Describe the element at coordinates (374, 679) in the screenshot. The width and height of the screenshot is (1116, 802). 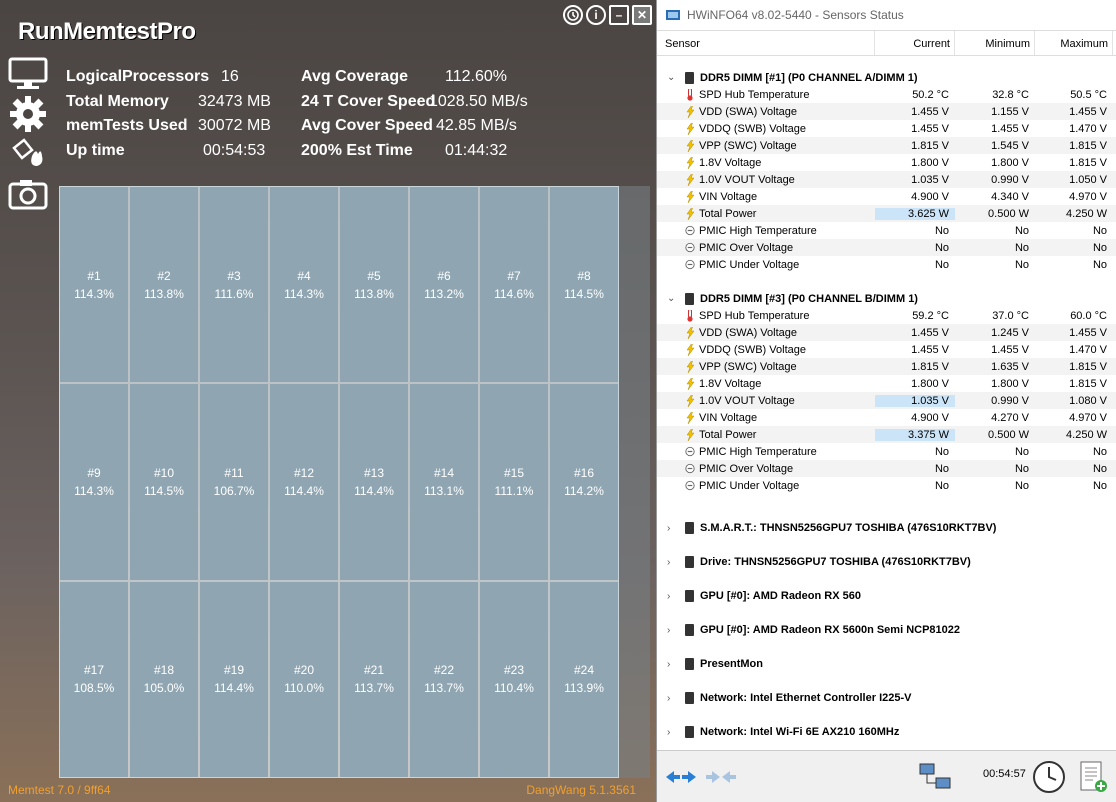
I see `thread-cell: #21 113.7%` at that location.